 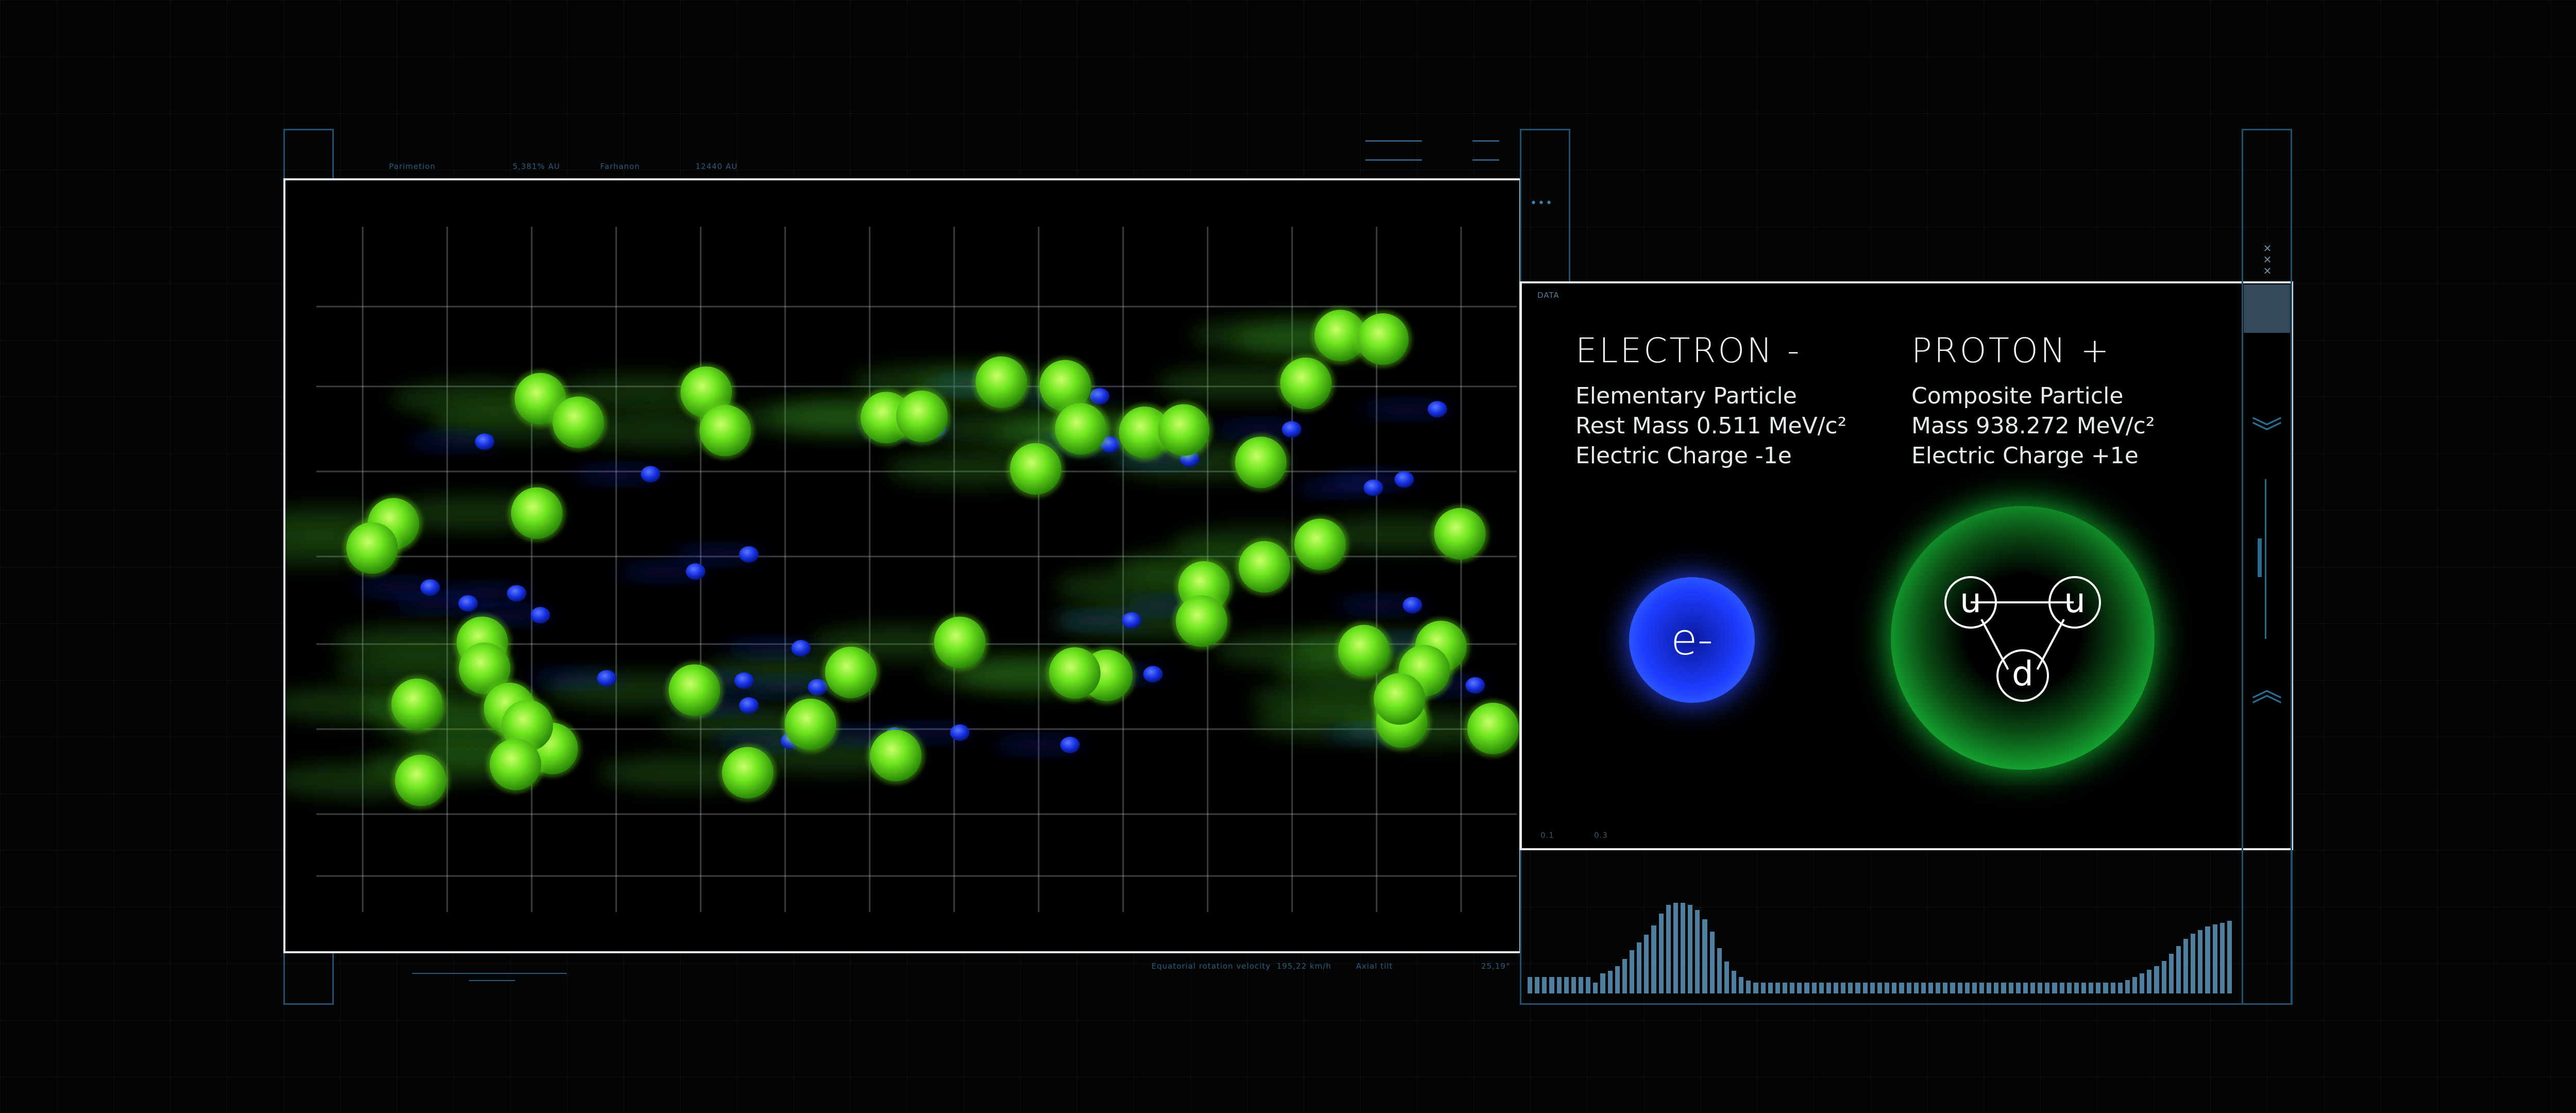 What do you see at coordinates (2033, 426) in the screenshot?
I see `proton-mass: Mass 938.272 MeV/c²` at bounding box center [2033, 426].